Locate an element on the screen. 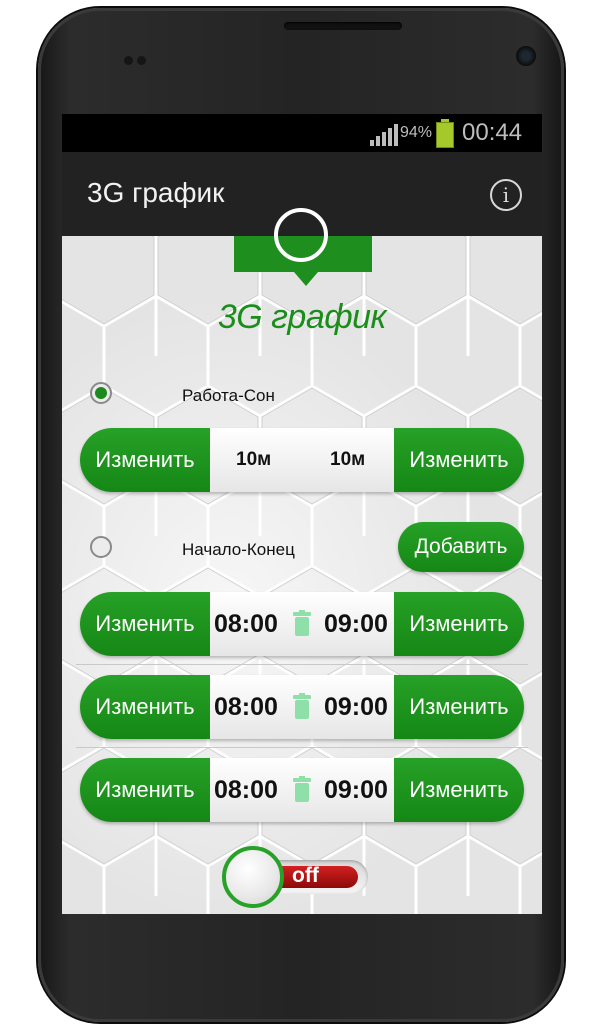 This screenshot has height=1029, width=604. clock-icon is located at coordinates (301, 235).